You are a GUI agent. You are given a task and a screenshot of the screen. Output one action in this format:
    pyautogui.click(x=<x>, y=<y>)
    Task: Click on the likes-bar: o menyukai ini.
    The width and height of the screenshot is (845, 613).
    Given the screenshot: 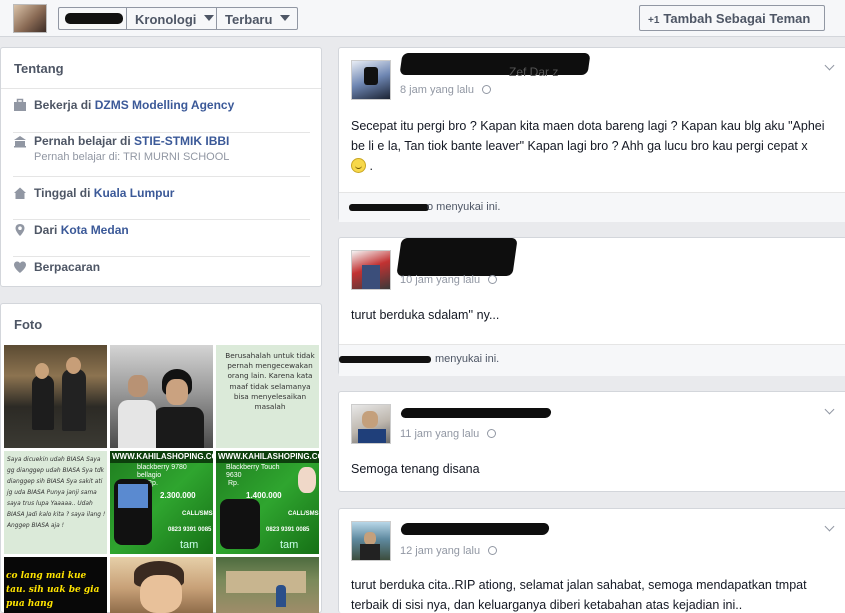 What is the action you would take?
    pyautogui.click(x=592, y=207)
    